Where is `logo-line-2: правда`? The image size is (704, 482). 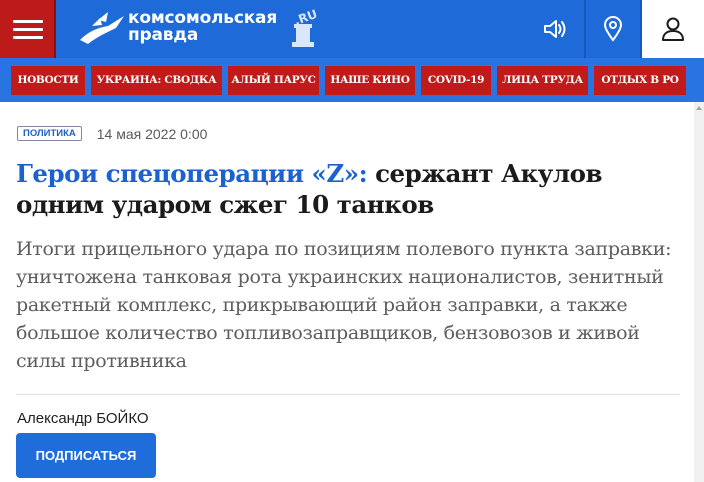
logo-line-2: правда is located at coordinates (163, 35).